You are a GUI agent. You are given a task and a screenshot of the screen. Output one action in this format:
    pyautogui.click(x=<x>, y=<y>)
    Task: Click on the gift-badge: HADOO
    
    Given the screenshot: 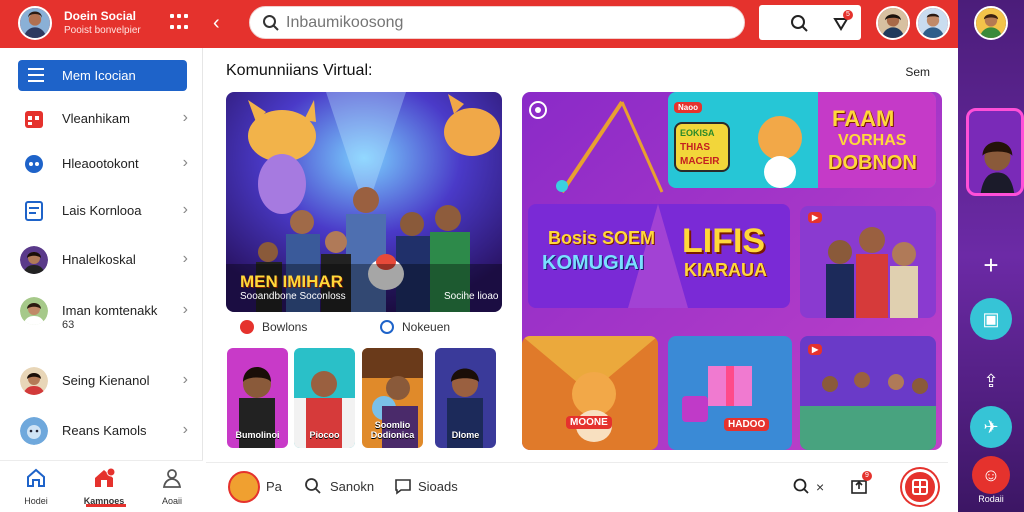 What is the action you would take?
    pyautogui.click(x=747, y=424)
    